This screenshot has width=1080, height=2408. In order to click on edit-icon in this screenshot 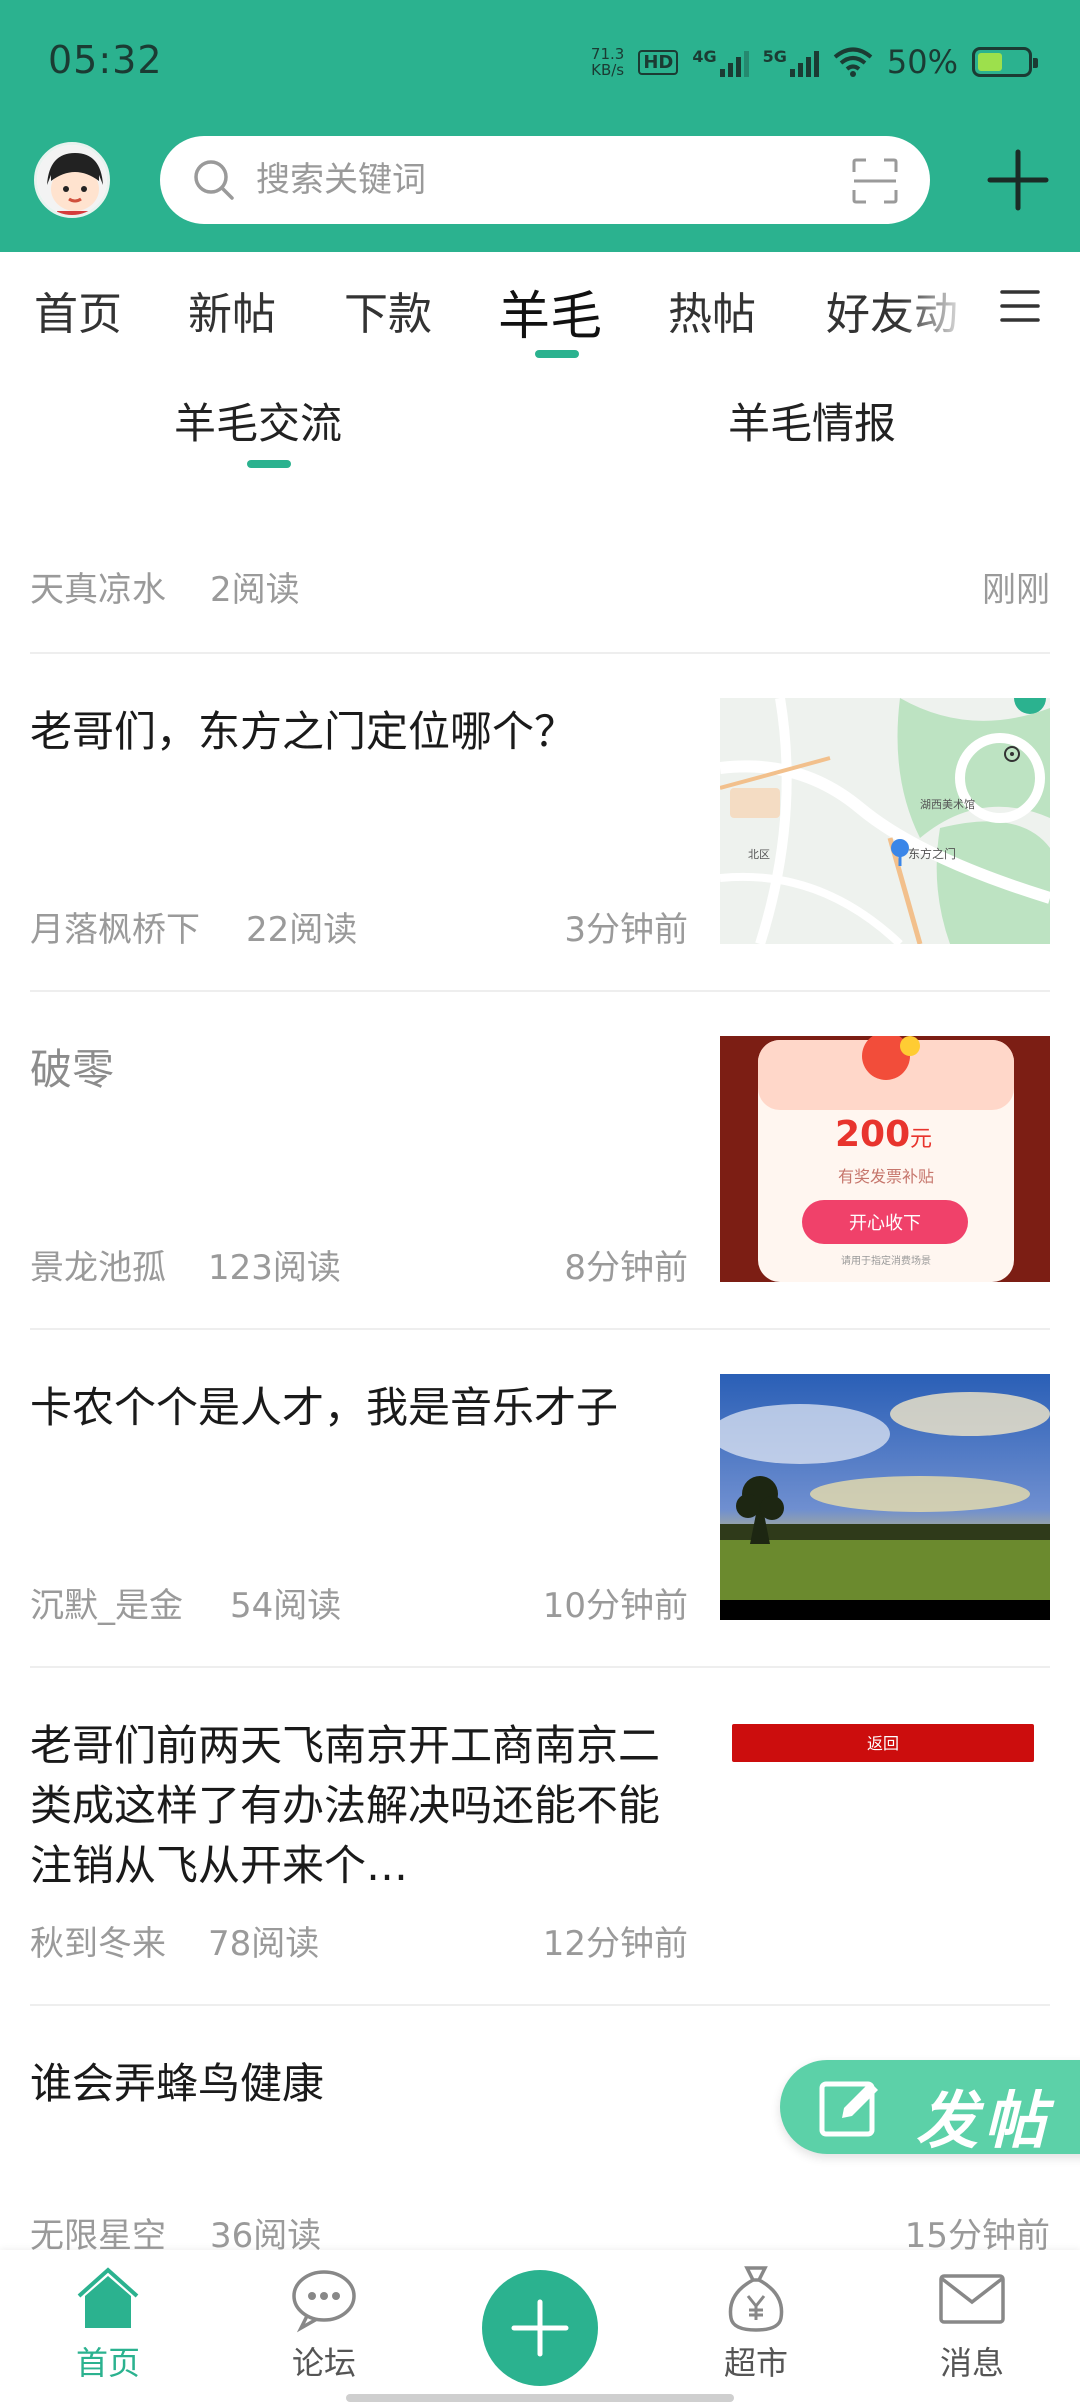, I will do `click(848, 2109)`.